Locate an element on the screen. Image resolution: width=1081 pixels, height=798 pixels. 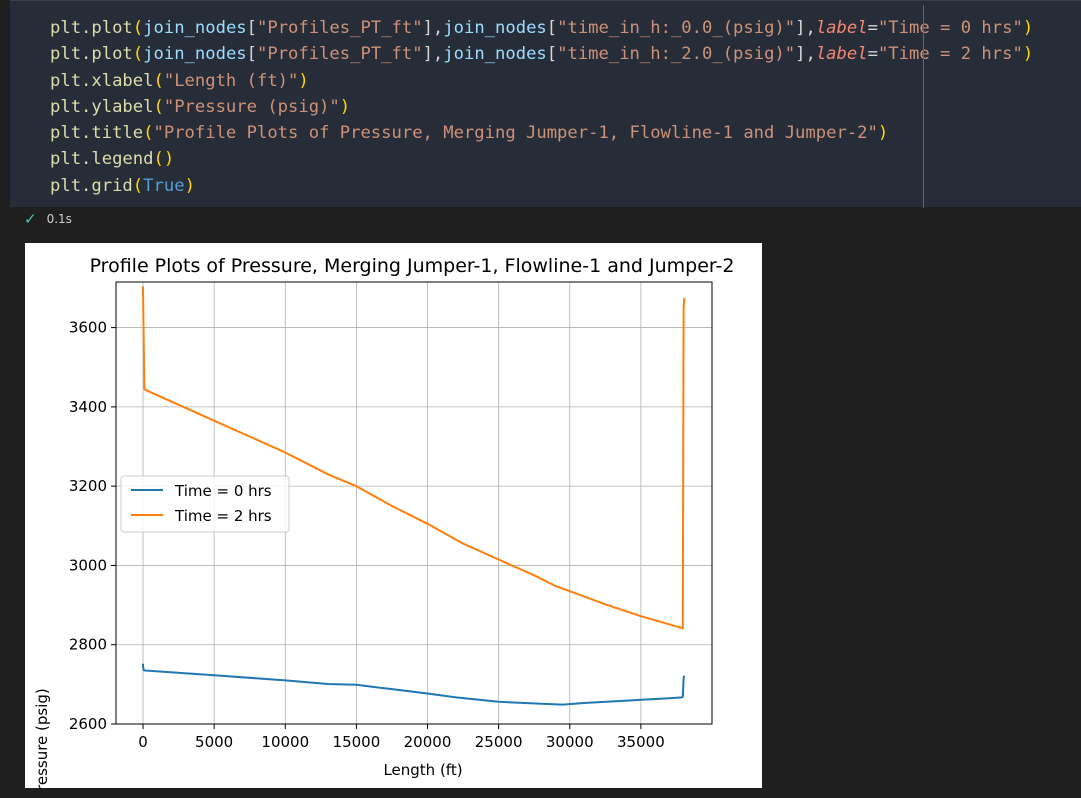
legend-label-1: Time = 2 hrs is located at coordinates (223, 516).